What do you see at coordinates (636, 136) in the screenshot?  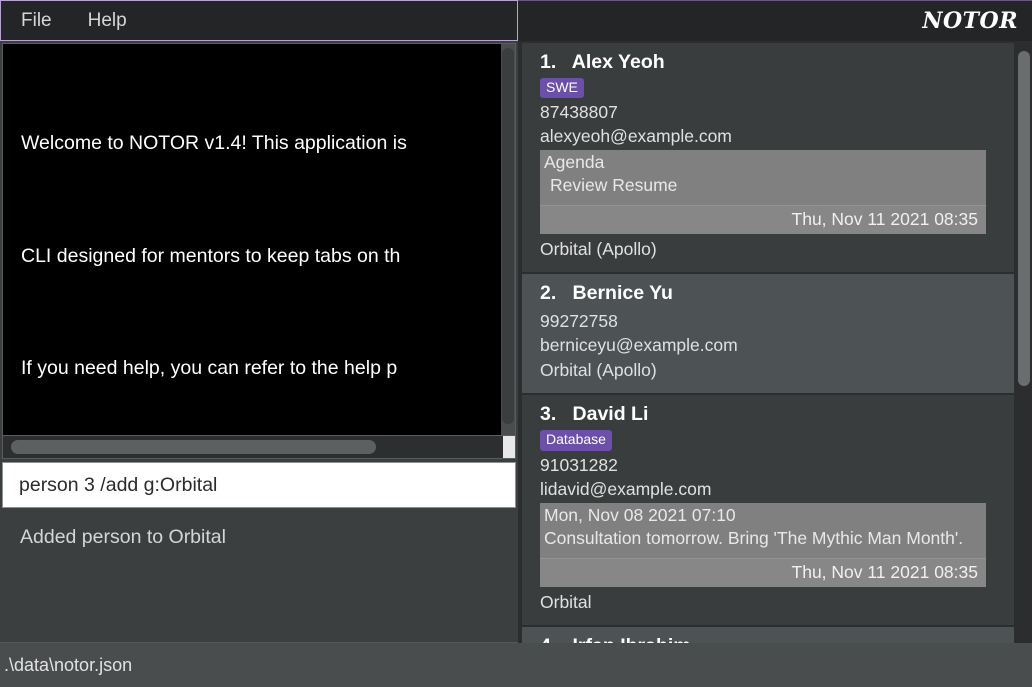 I see `person-email: alexyeoh@example.com` at bounding box center [636, 136].